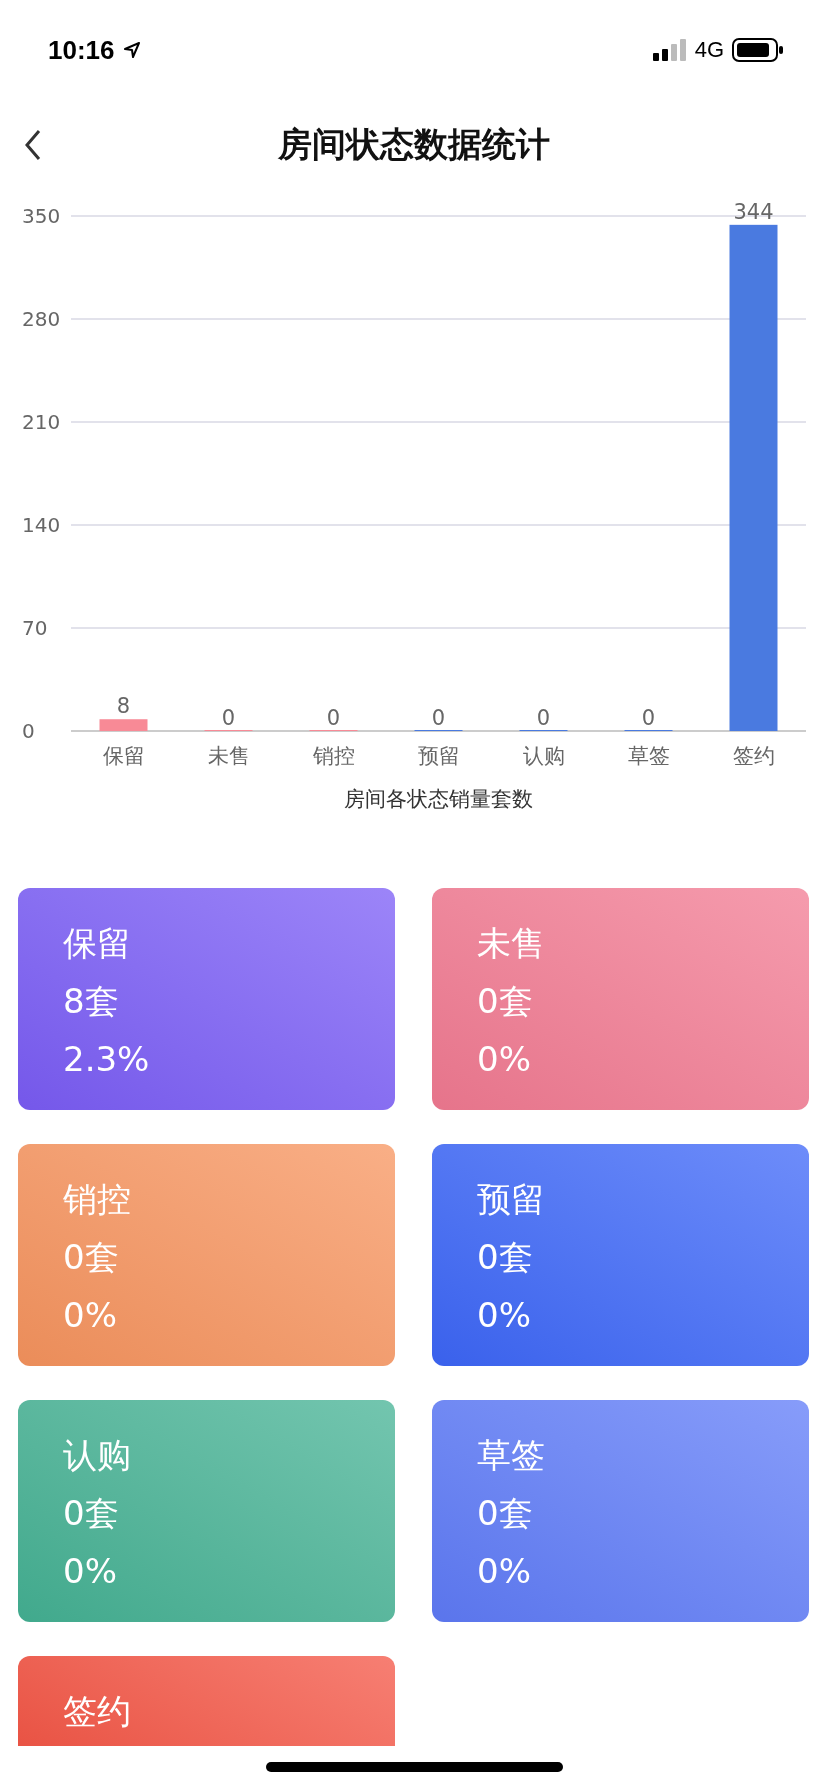  What do you see at coordinates (414, 144) in the screenshot?
I see `page-title: 房间状态数据统计` at bounding box center [414, 144].